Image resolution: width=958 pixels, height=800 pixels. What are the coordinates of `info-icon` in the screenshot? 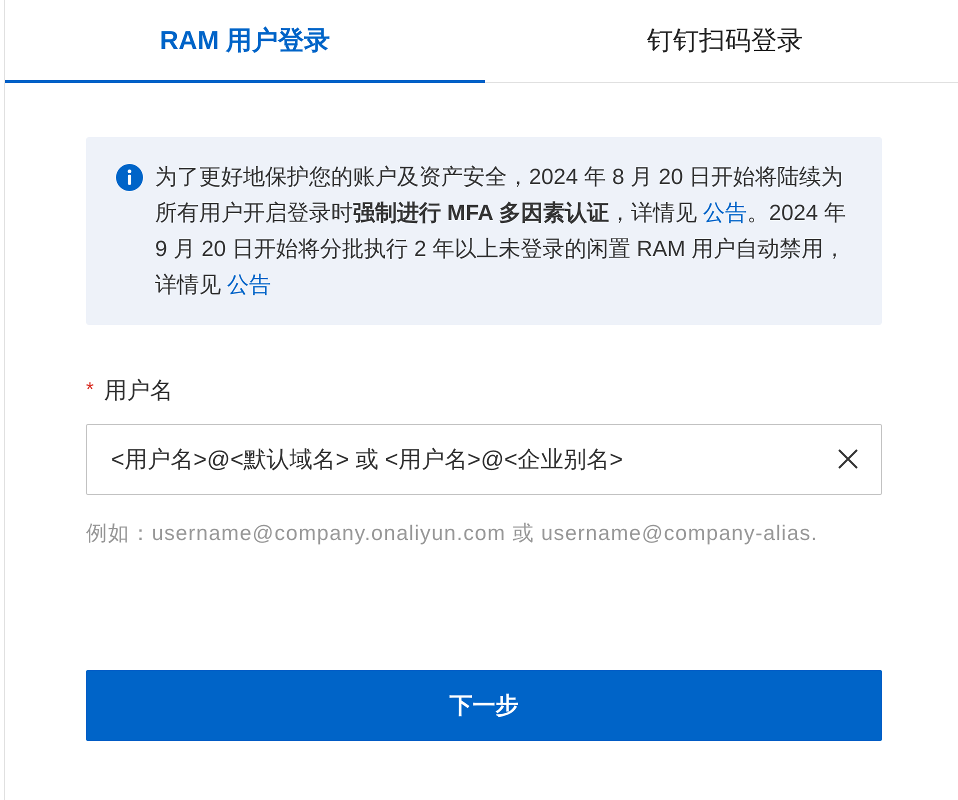 It's located at (129, 177).